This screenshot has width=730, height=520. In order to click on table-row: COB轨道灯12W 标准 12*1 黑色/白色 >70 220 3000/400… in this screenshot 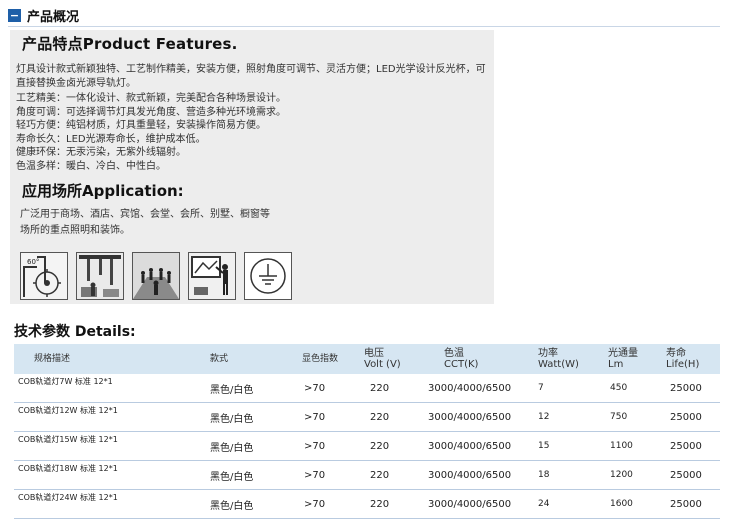, I will do `click(367, 417)`.